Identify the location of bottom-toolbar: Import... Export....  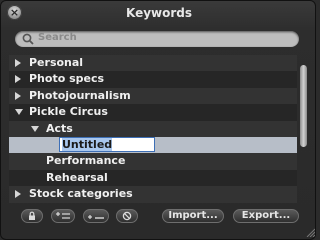
(159, 222).